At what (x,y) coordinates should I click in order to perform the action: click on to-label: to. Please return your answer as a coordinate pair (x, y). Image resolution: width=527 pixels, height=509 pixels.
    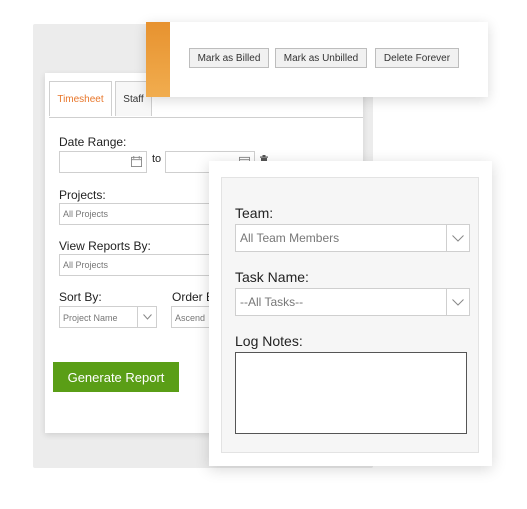
    Looking at the image, I should click on (157, 159).